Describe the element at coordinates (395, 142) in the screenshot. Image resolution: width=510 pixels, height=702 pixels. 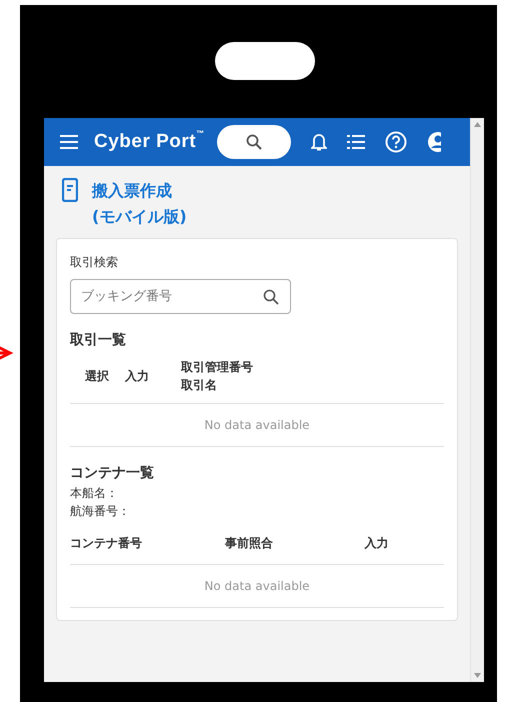
I see `help-icon` at that location.